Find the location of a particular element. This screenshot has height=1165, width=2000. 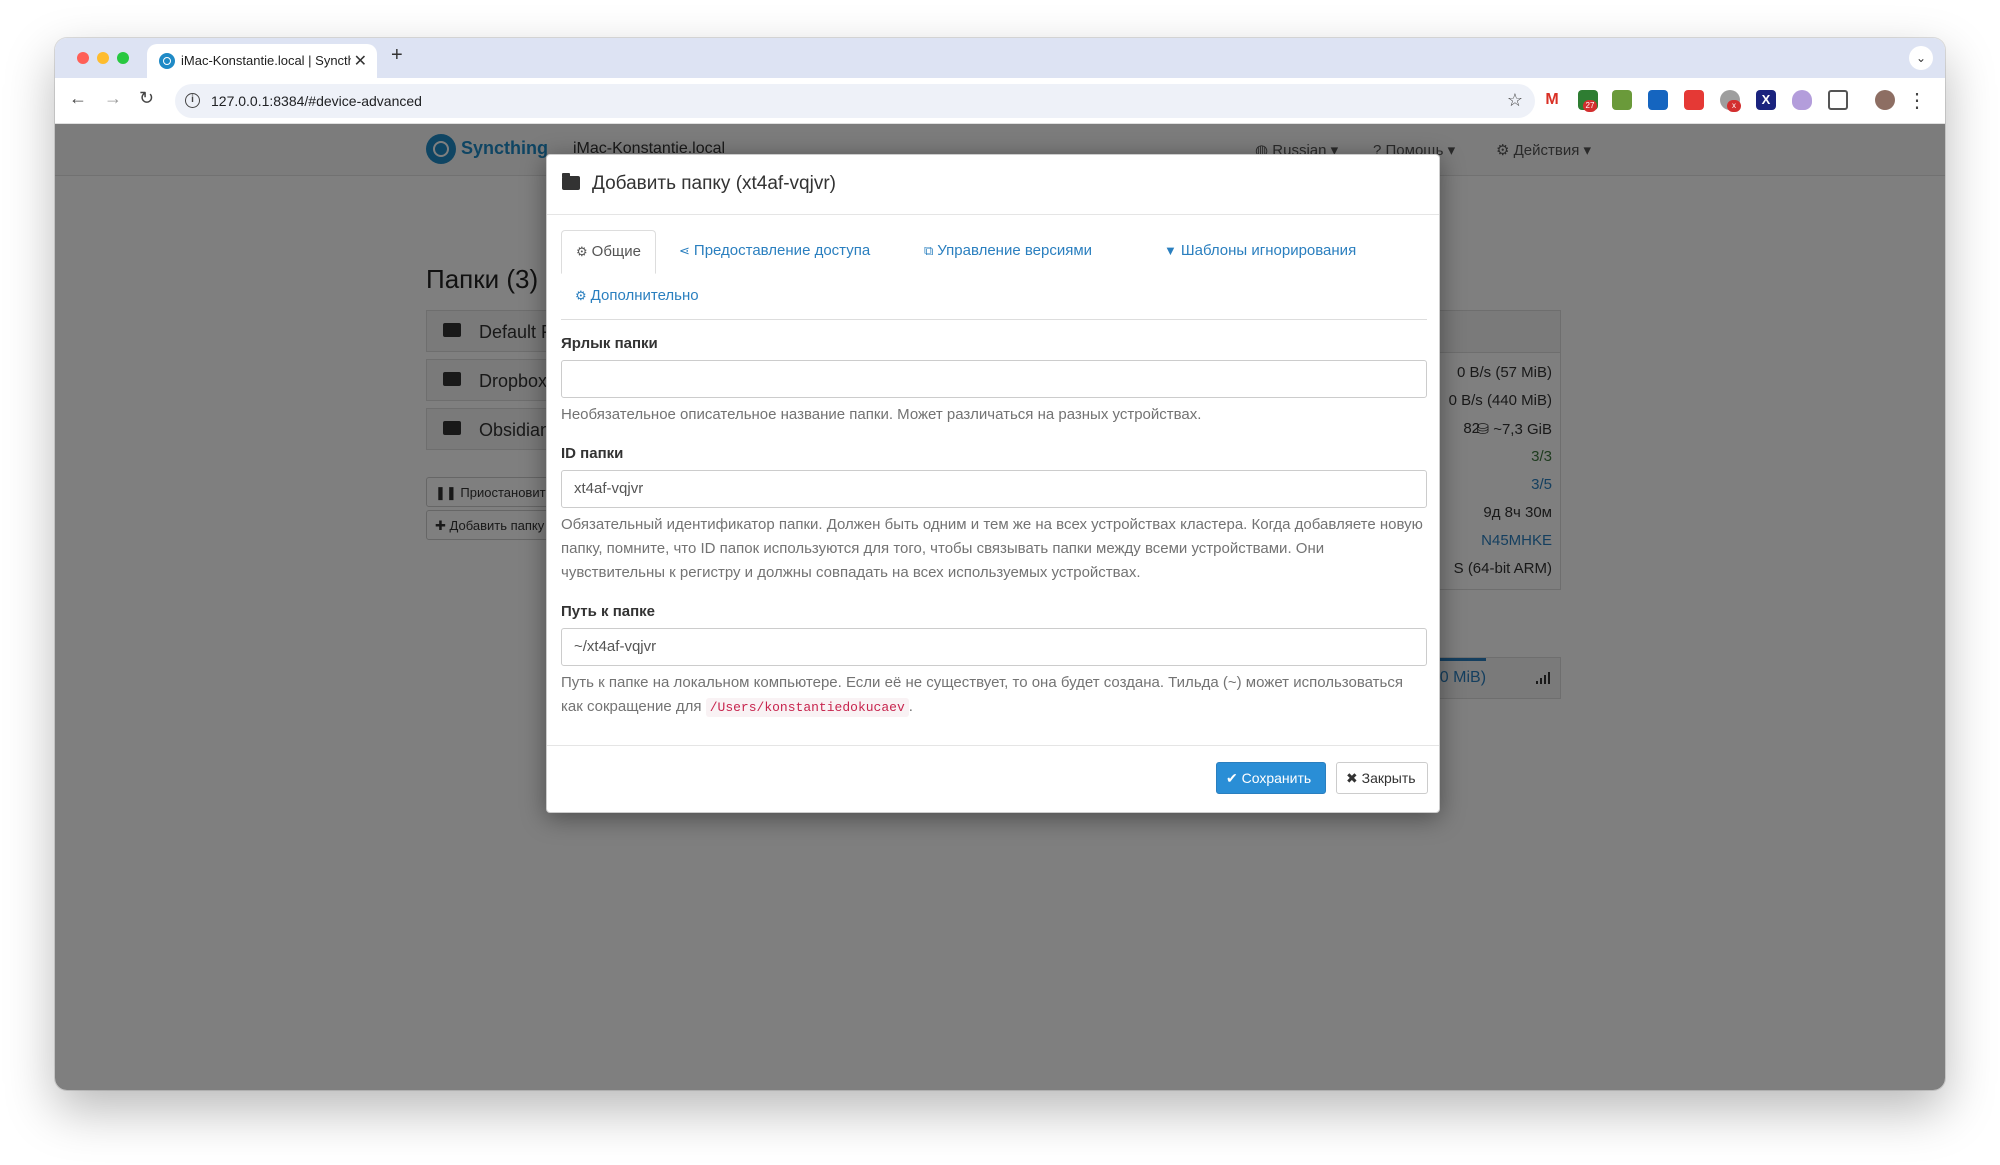

close-window-button is located at coordinates (83, 58).